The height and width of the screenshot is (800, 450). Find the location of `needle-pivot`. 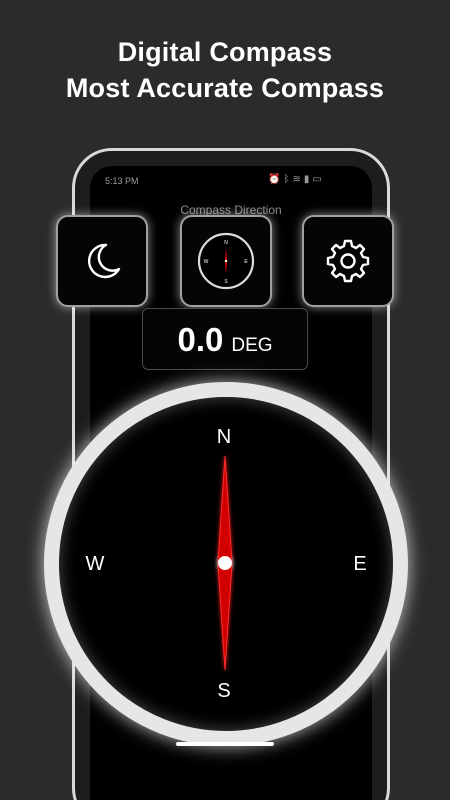

needle-pivot is located at coordinates (225, 563).